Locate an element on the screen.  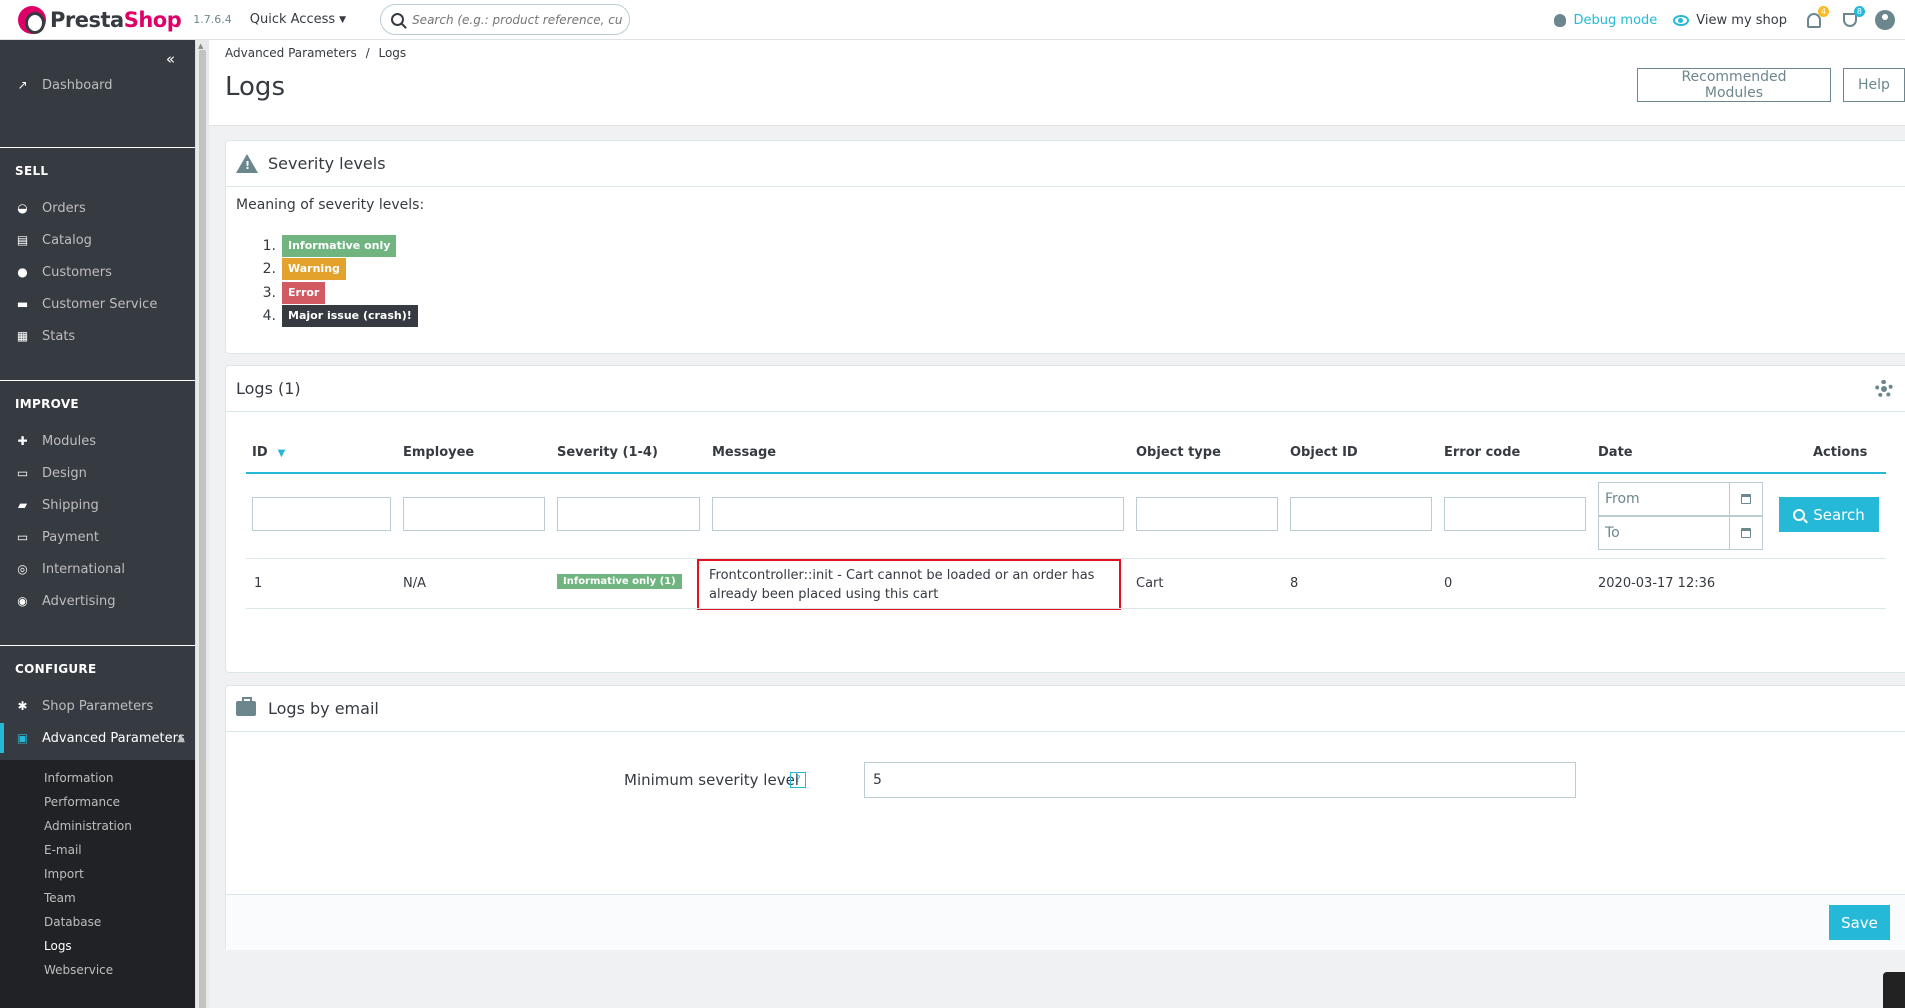
employee-avatar-icon is located at coordinates (1885, 20).